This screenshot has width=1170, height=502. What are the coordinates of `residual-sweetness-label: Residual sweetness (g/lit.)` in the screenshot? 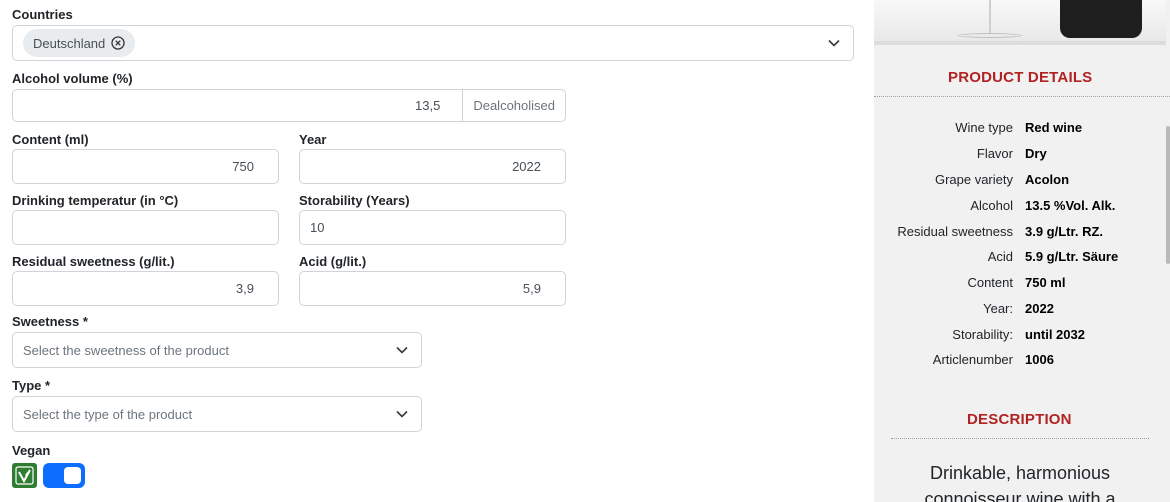 It's located at (93, 261).